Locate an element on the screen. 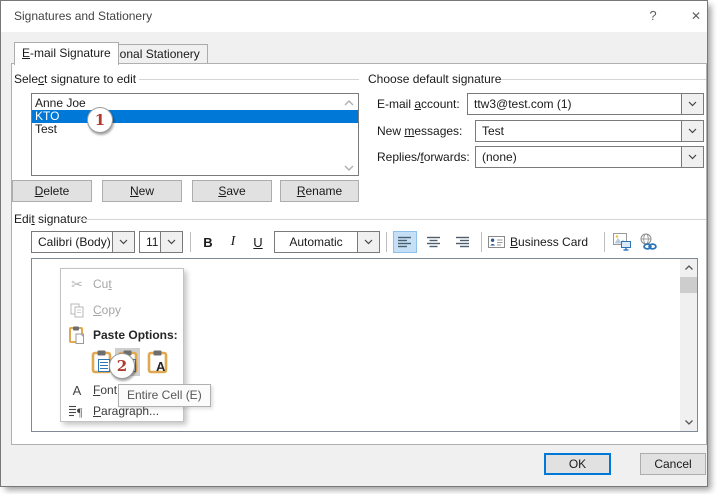  tab-email-signature: E-mail Signature is located at coordinates (66, 53).